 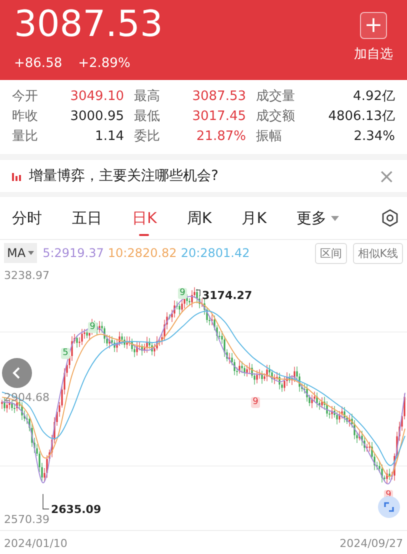 What do you see at coordinates (361, 117) in the screenshot?
I see `stat-value: 4806.13亿` at bounding box center [361, 117].